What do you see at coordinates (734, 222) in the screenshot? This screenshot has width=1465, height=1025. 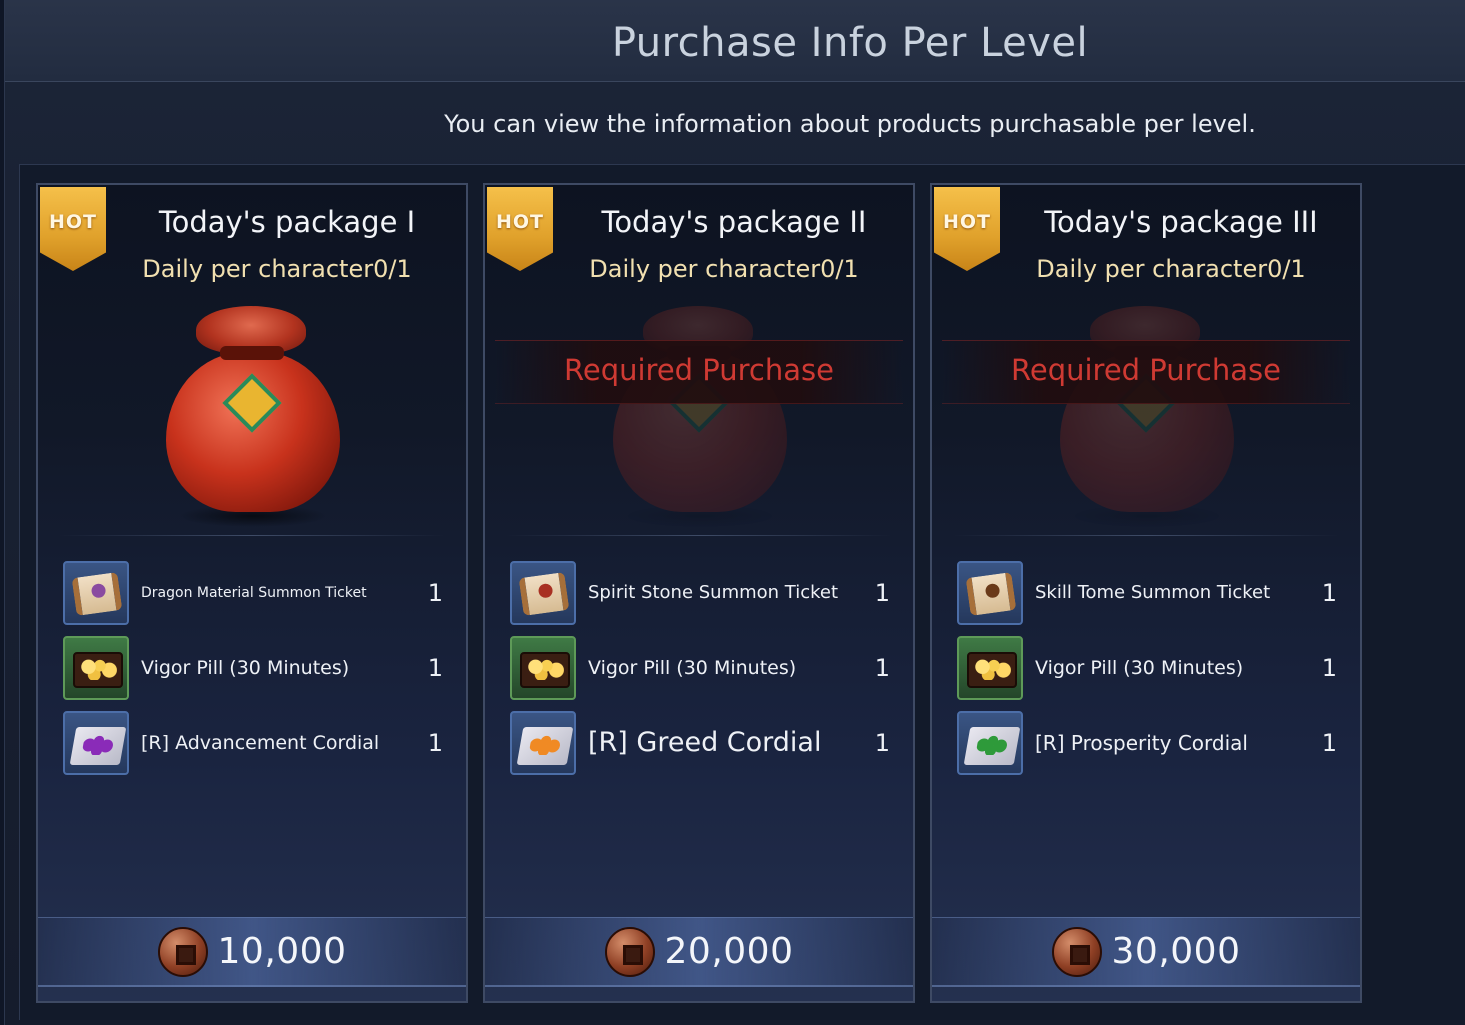 I see `package-title: Today's package II` at bounding box center [734, 222].